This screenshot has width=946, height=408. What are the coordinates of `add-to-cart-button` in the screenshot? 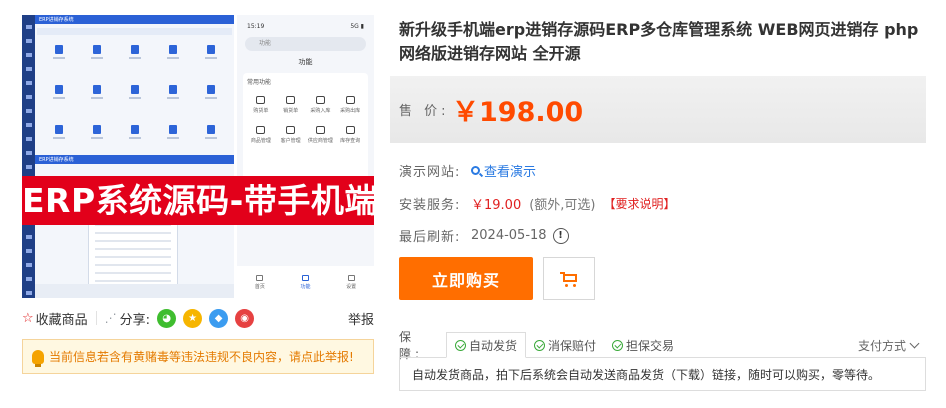 It's located at (569, 278).